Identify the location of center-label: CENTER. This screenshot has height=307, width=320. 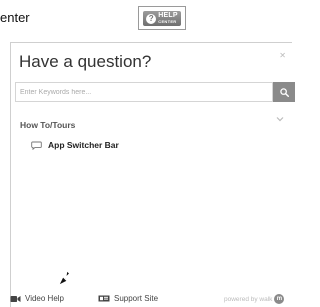
(167, 21).